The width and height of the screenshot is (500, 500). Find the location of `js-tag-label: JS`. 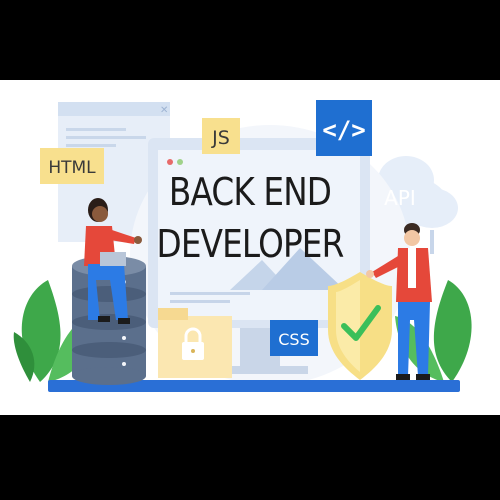

js-tag-label: JS is located at coordinates (220, 138).